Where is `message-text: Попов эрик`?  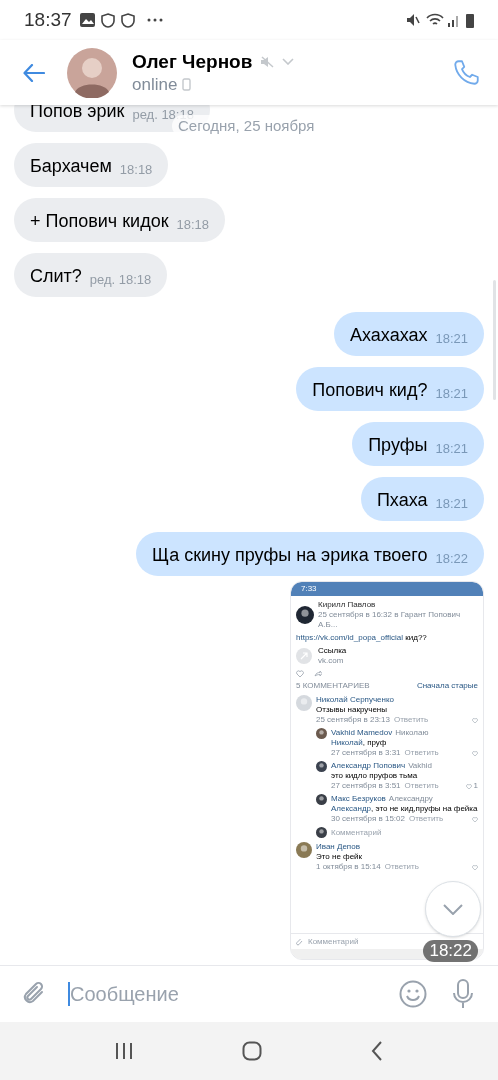
message-text: Попов эрик is located at coordinates (77, 114).